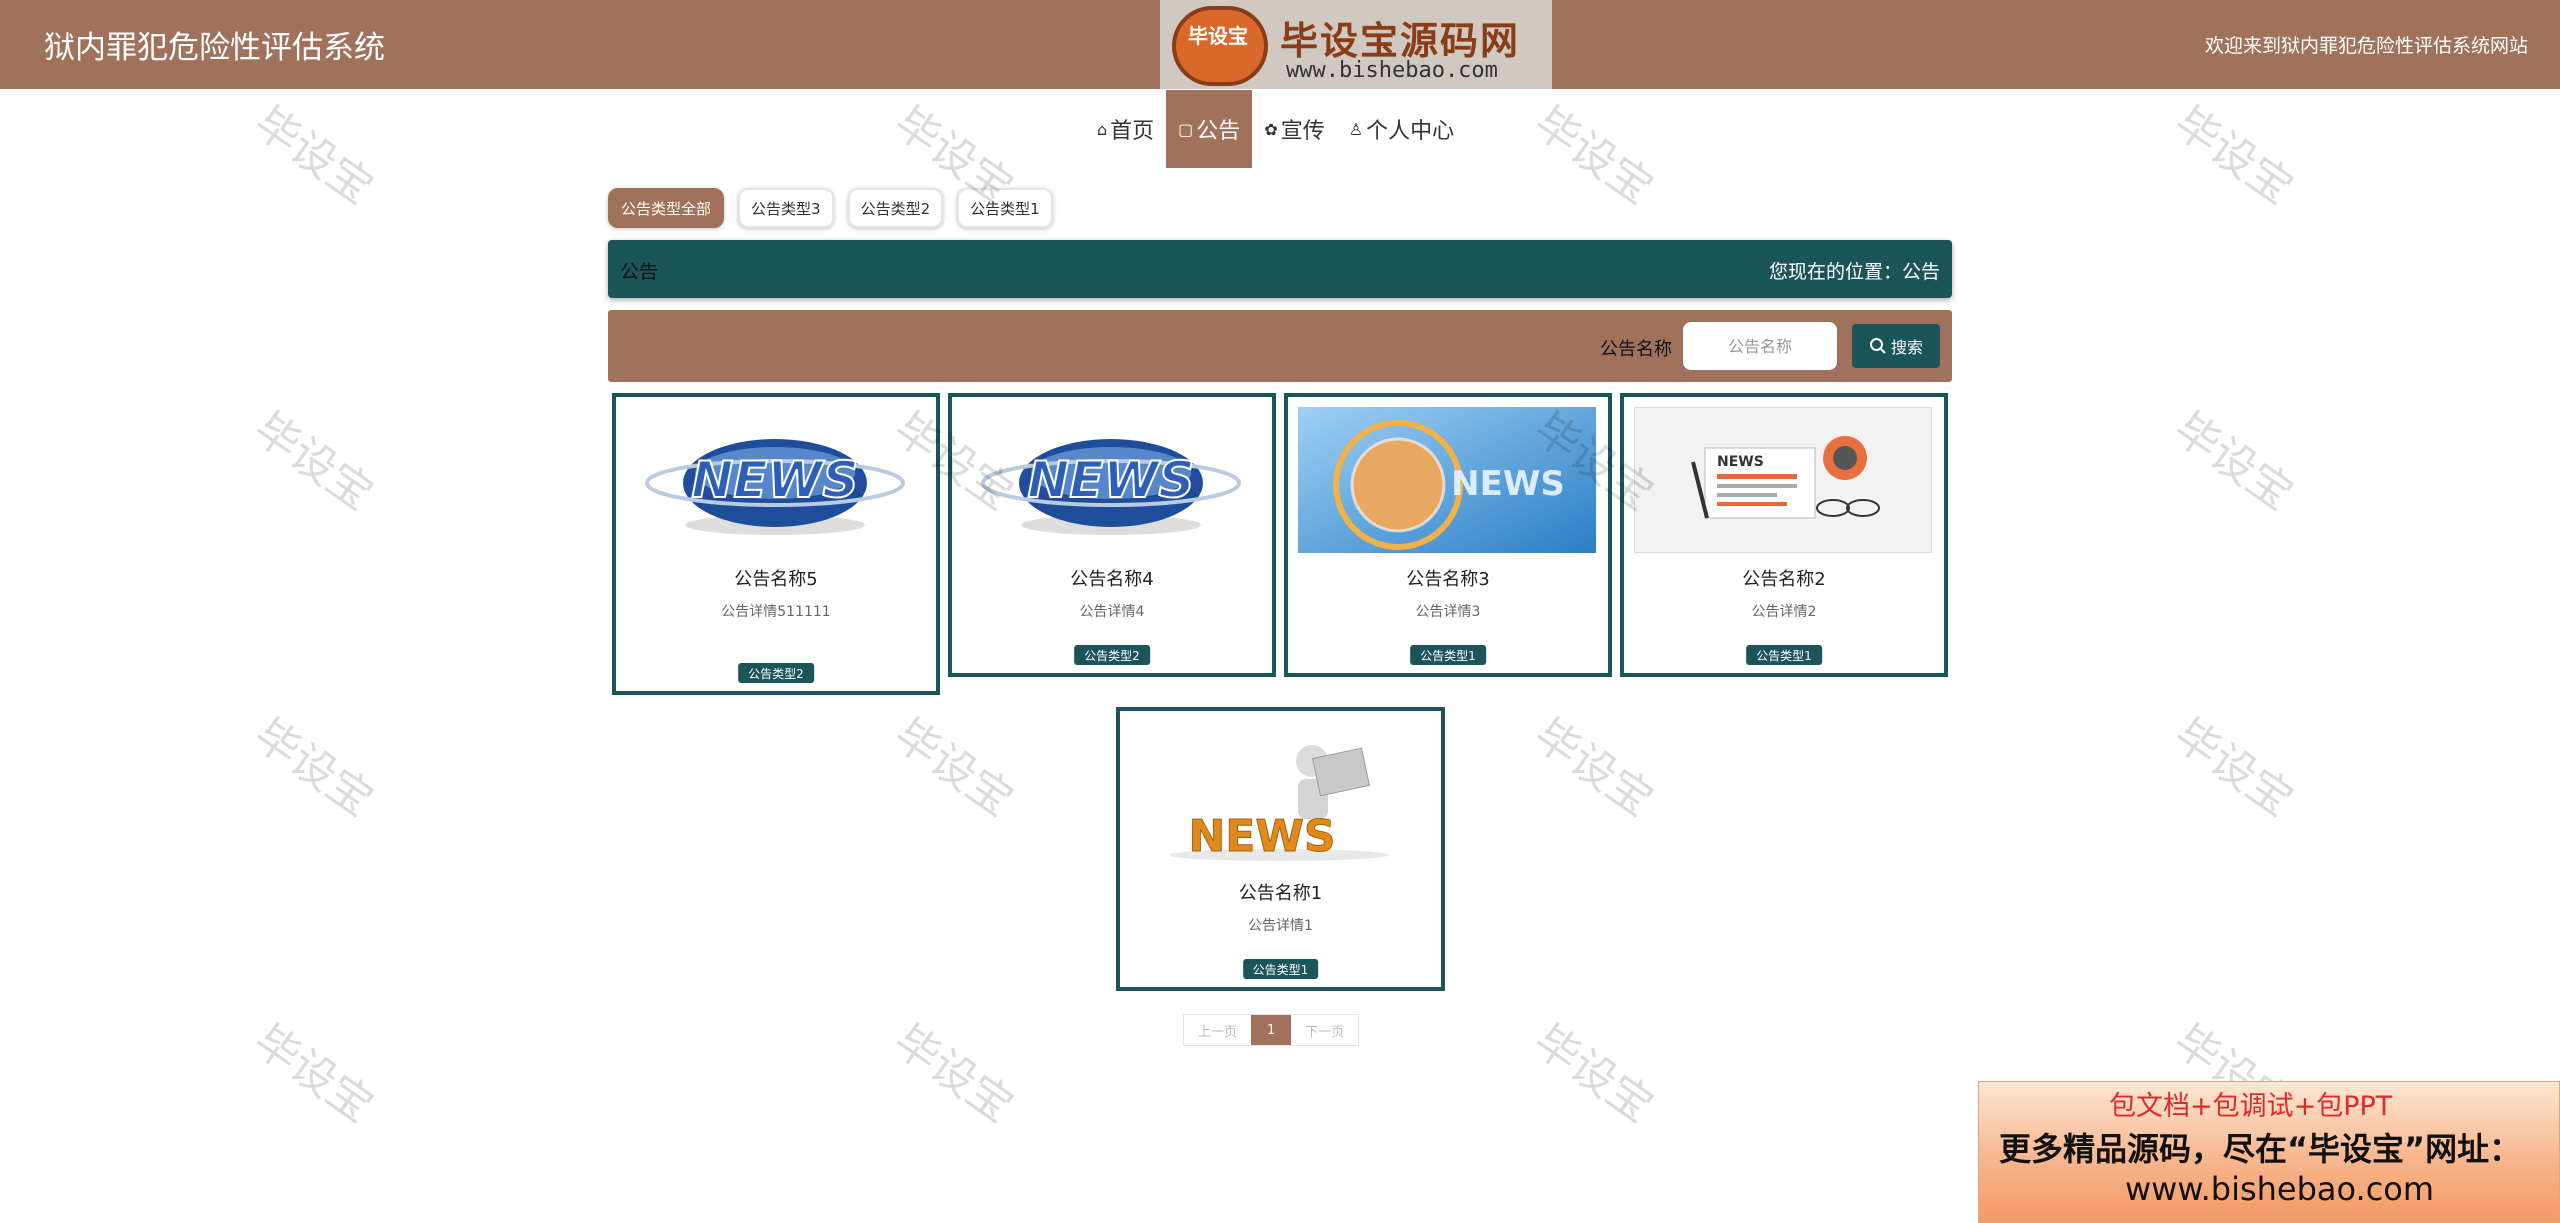 Image resolution: width=2560 pixels, height=1223 pixels. Describe the element at coordinates (1783, 480) in the screenshot. I see `news-paper-image: NEWS` at that location.